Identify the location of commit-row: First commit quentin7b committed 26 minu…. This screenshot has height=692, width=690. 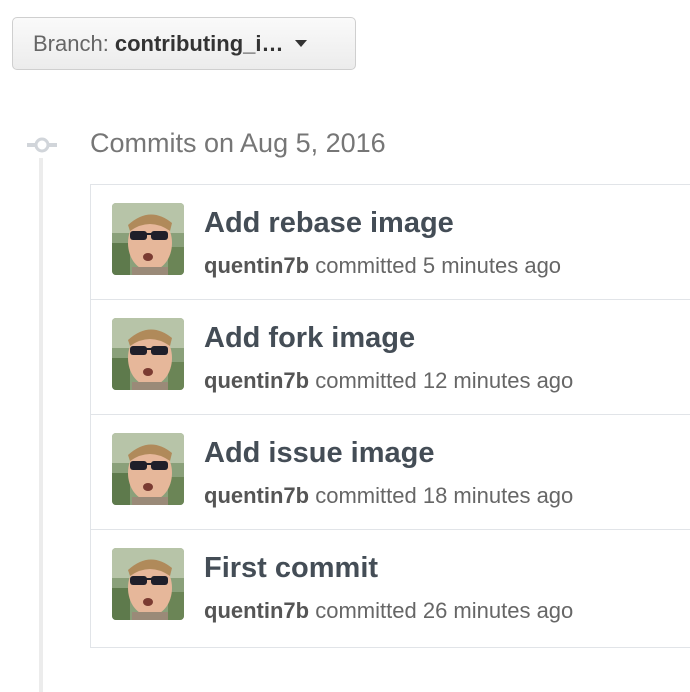
(390, 588).